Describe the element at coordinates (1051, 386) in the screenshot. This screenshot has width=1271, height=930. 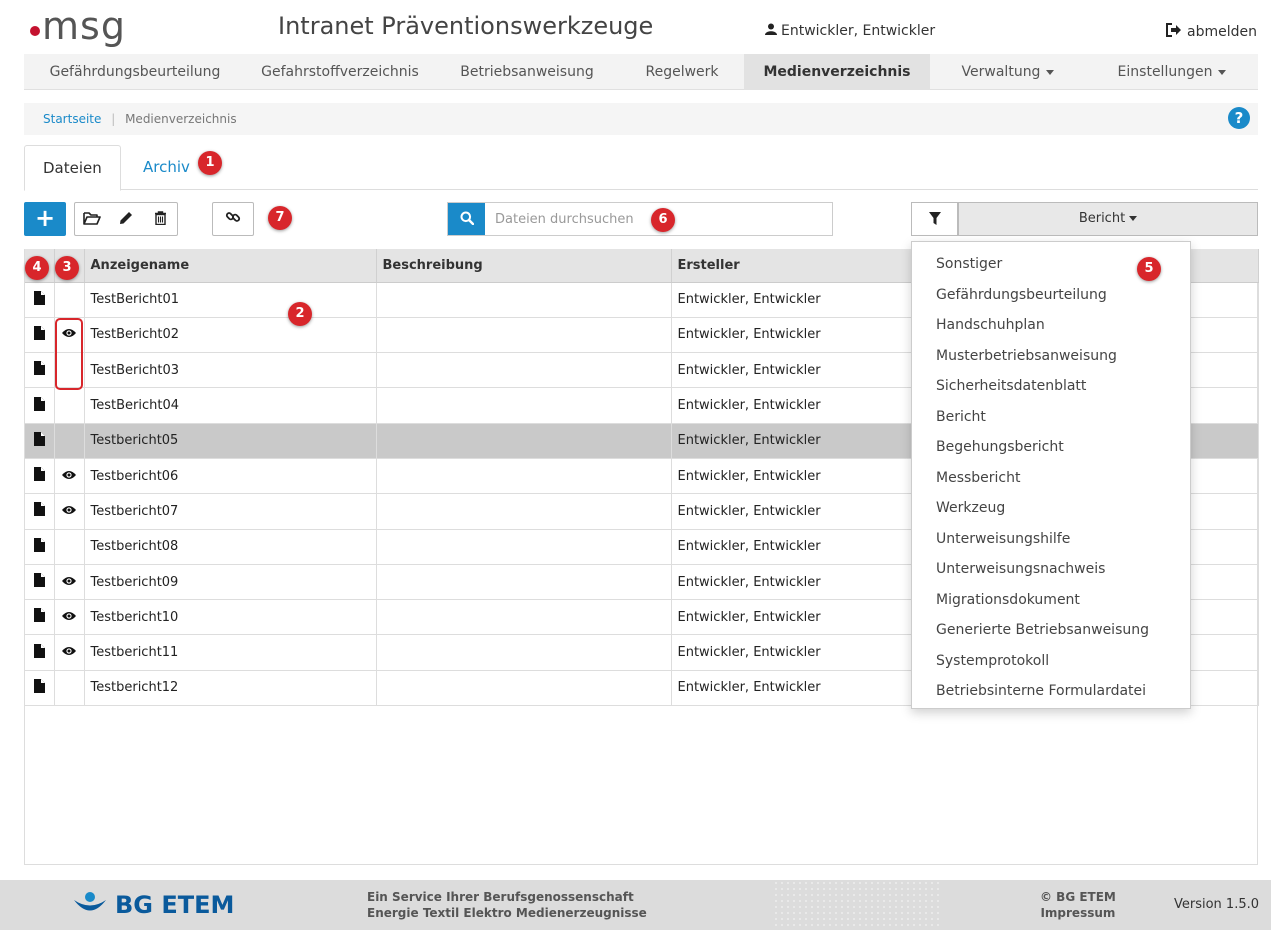
I see `dropdown-option: Sicherheitsdatenblatt` at that location.